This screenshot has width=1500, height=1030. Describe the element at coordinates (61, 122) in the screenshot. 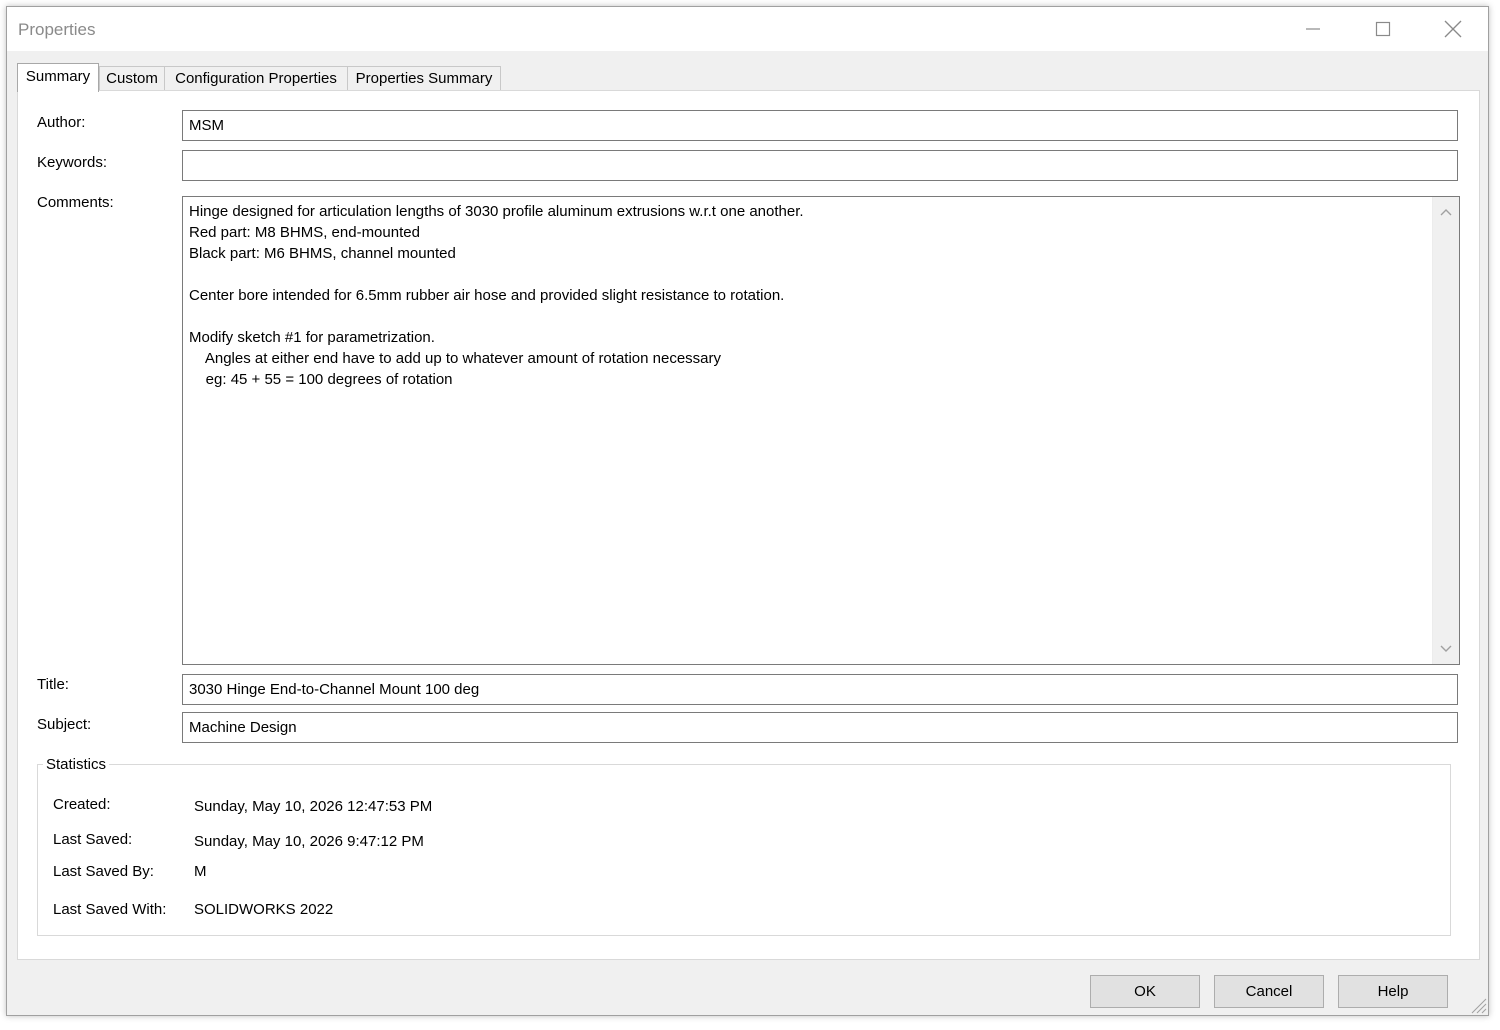

I see `author-label: Author:` at that location.